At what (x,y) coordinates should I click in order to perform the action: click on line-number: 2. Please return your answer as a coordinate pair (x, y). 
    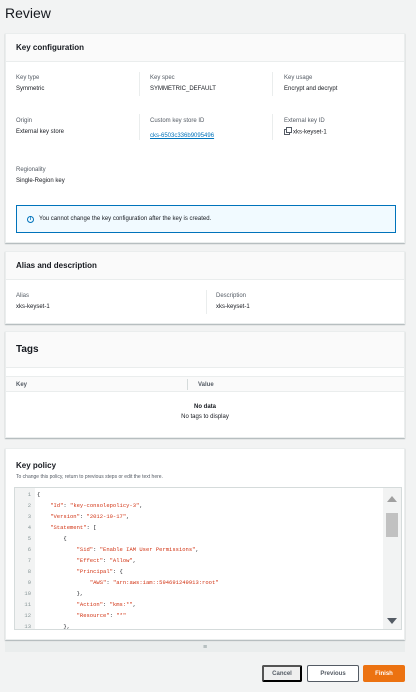
    Looking at the image, I should click on (29, 505).